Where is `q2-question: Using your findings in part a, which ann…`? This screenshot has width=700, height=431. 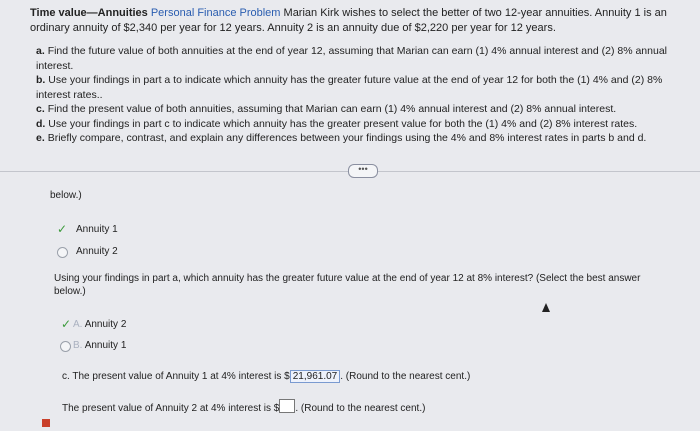 q2-question: Using your findings in part a, which ann… is located at coordinates (347, 285).